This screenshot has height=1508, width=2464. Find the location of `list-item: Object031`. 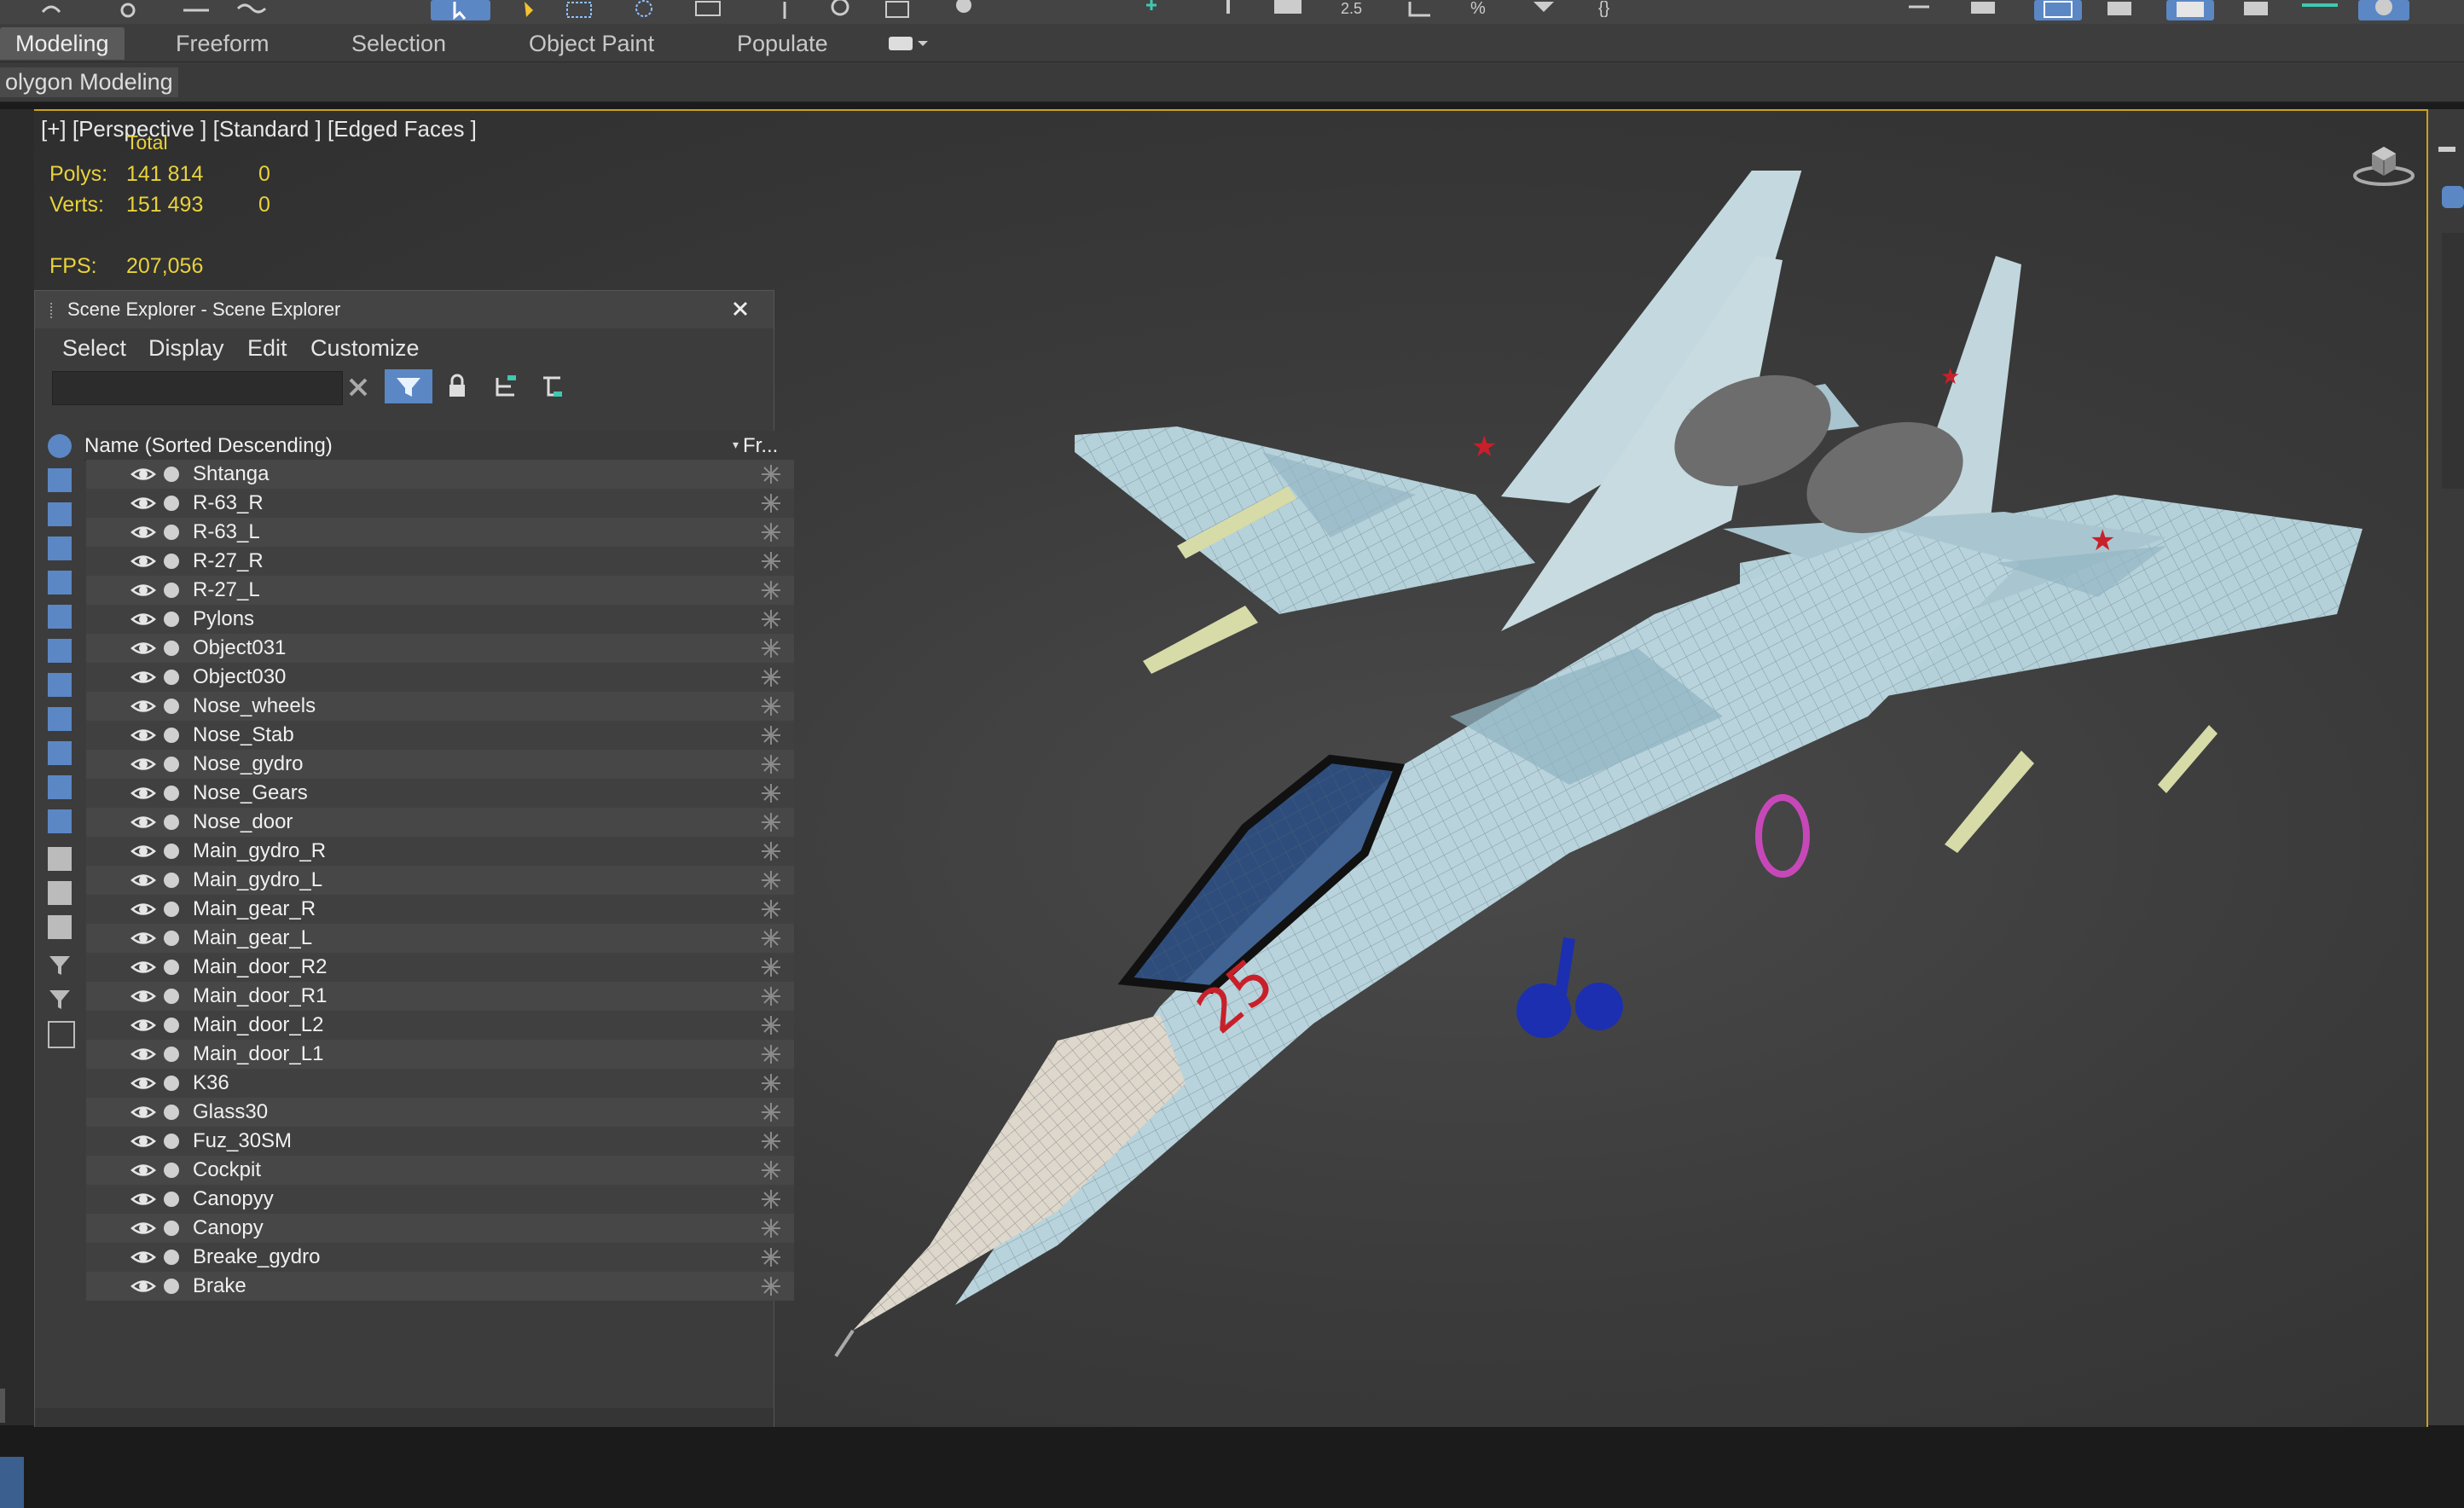

list-item: Object031 is located at coordinates (440, 648).